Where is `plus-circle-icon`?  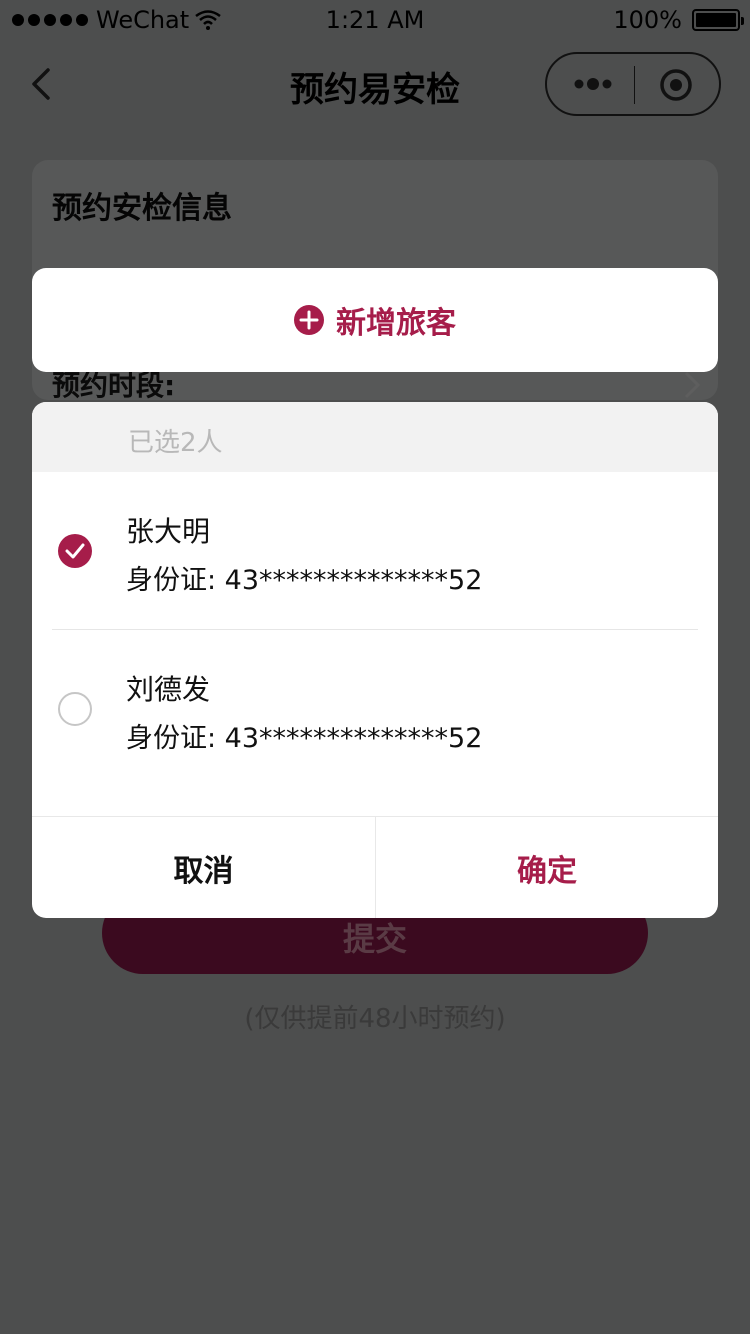 plus-circle-icon is located at coordinates (309, 320).